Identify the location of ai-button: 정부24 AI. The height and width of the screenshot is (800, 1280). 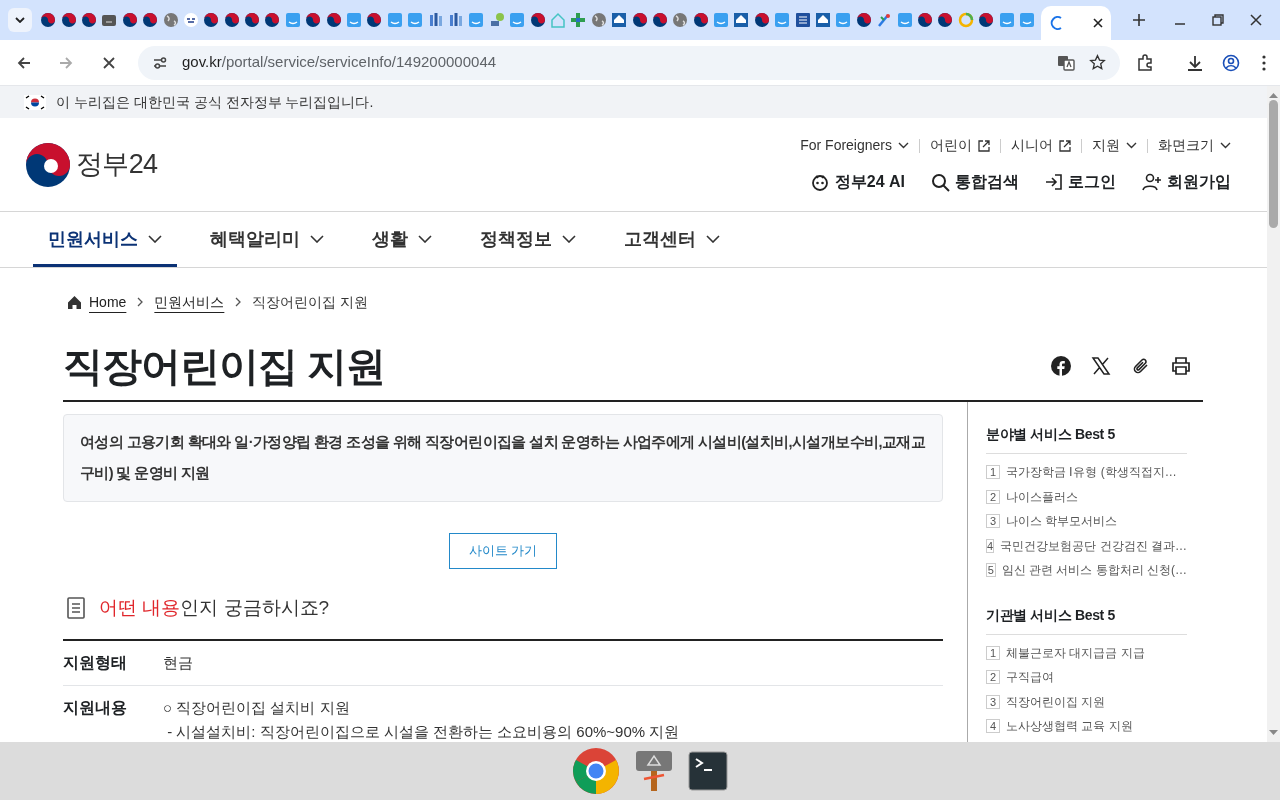
(857, 182).